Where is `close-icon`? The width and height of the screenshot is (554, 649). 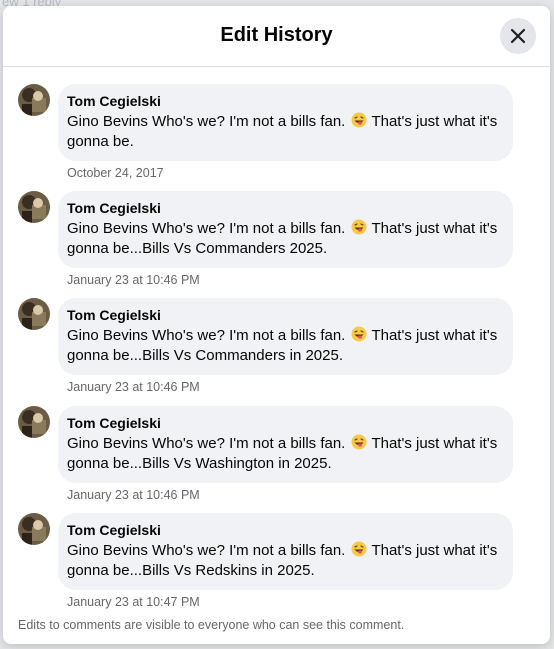 close-icon is located at coordinates (518, 36).